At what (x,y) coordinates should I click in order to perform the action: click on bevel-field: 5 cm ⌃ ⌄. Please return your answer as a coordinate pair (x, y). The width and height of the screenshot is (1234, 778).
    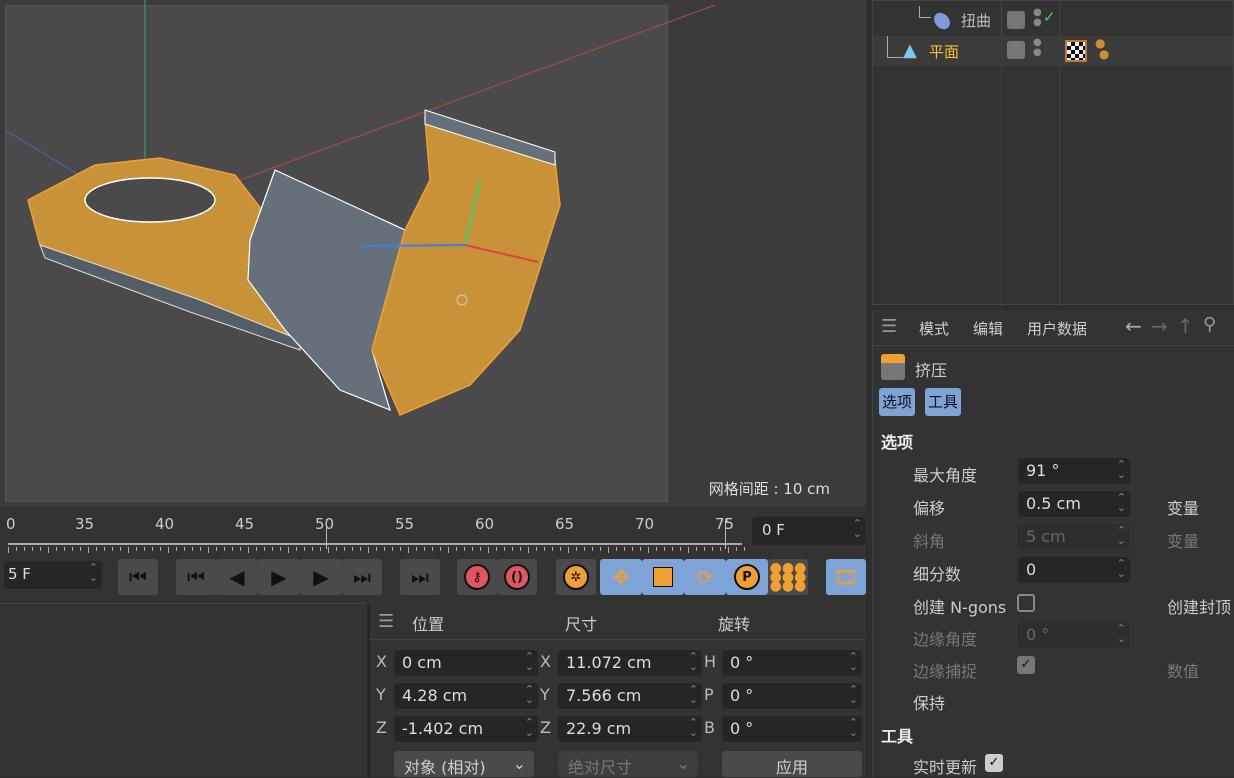
    Looking at the image, I should click on (1074, 537).